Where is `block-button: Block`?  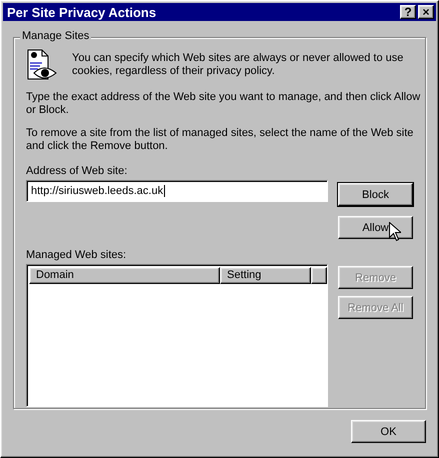
block-button: Block is located at coordinates (375, 194).